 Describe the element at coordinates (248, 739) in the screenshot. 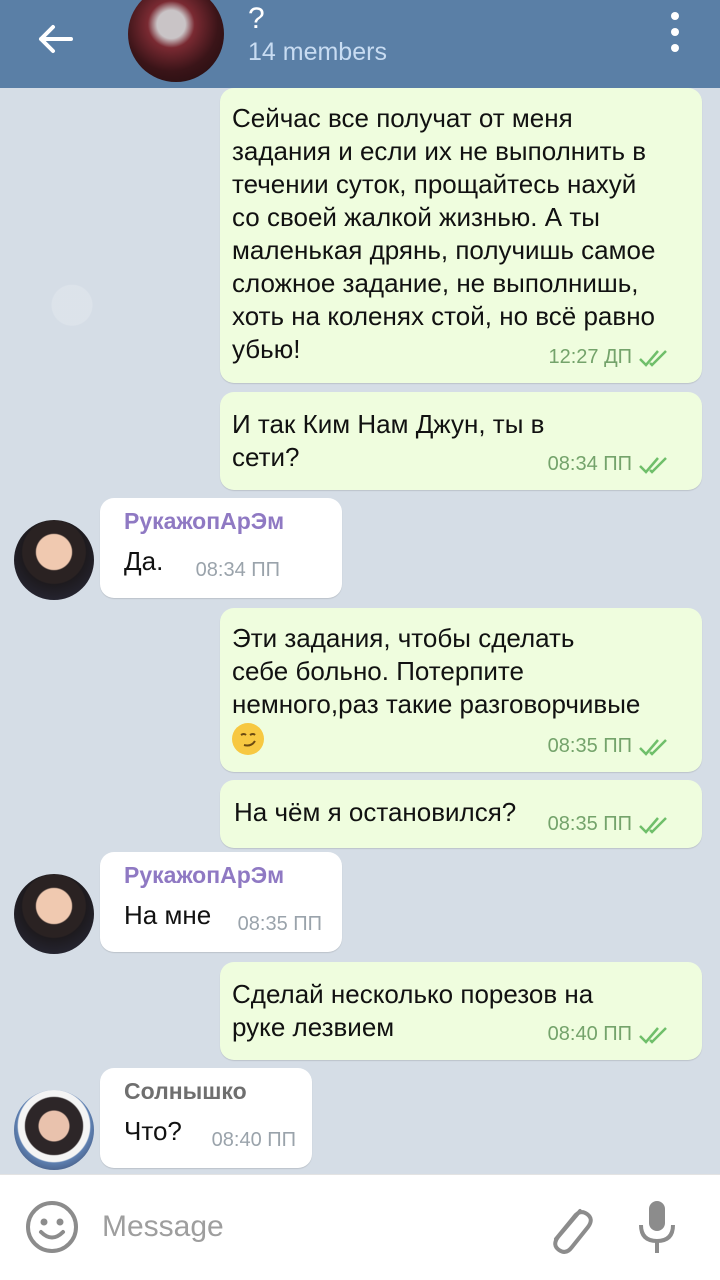

I see `smirk-emoji-icon` at that location.